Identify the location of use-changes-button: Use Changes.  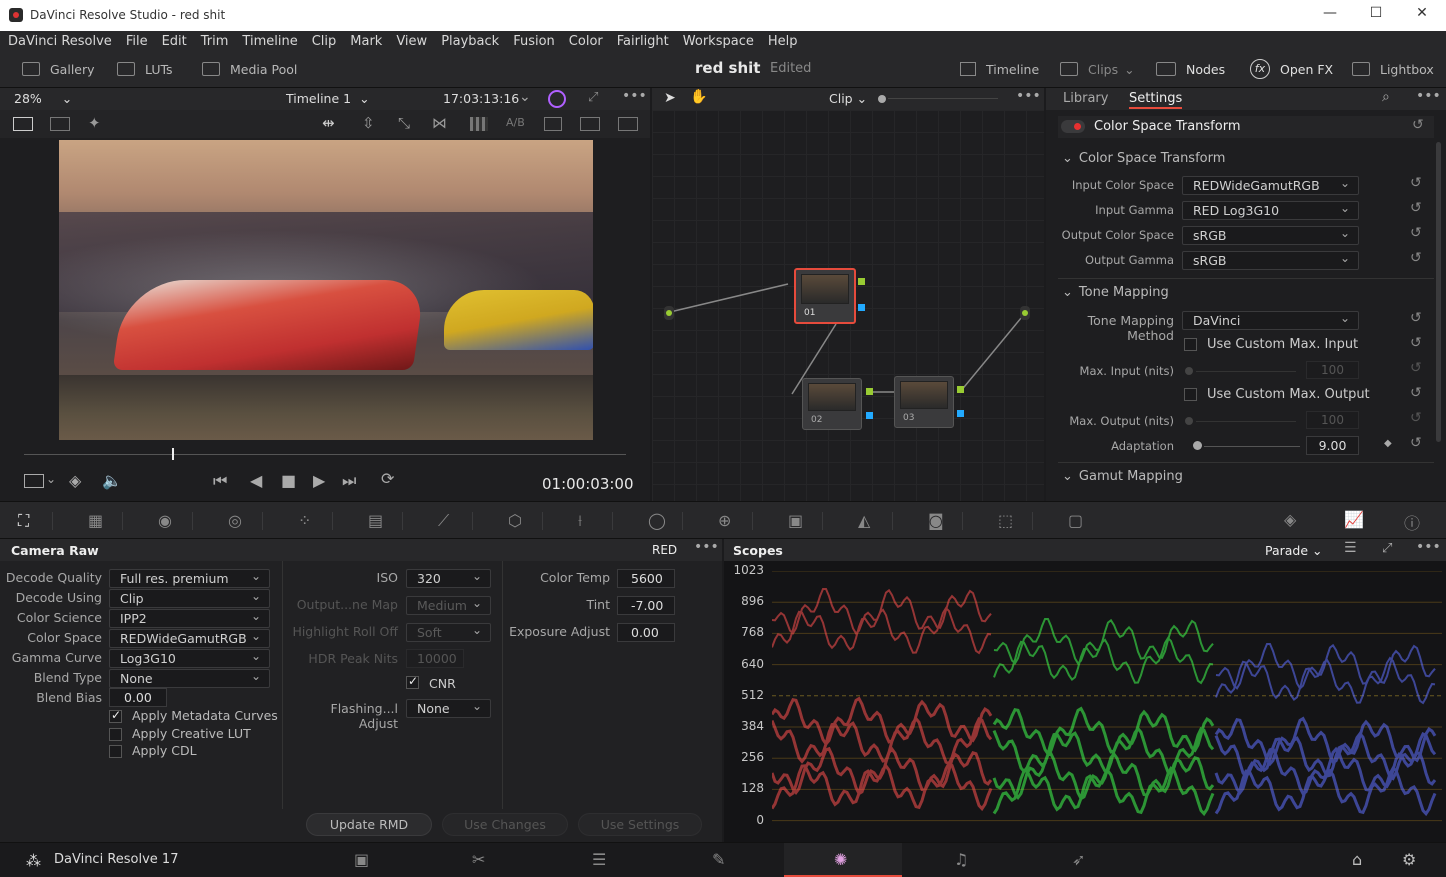
(505, 824).